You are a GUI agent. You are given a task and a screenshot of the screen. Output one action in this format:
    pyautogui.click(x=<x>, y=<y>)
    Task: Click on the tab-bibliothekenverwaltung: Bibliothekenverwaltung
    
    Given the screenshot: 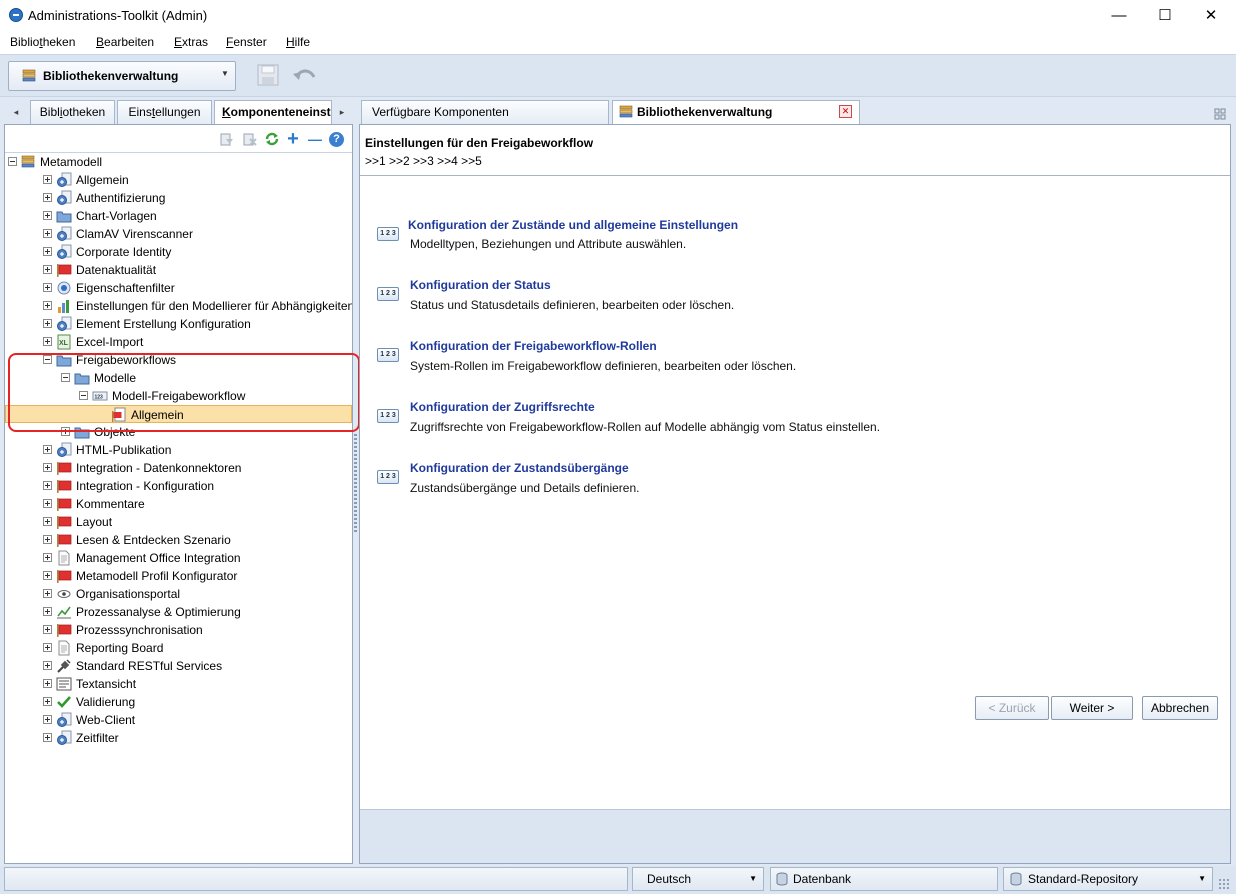 What is the action you would take?
    pyautogui.click(x=736, y=112)
    